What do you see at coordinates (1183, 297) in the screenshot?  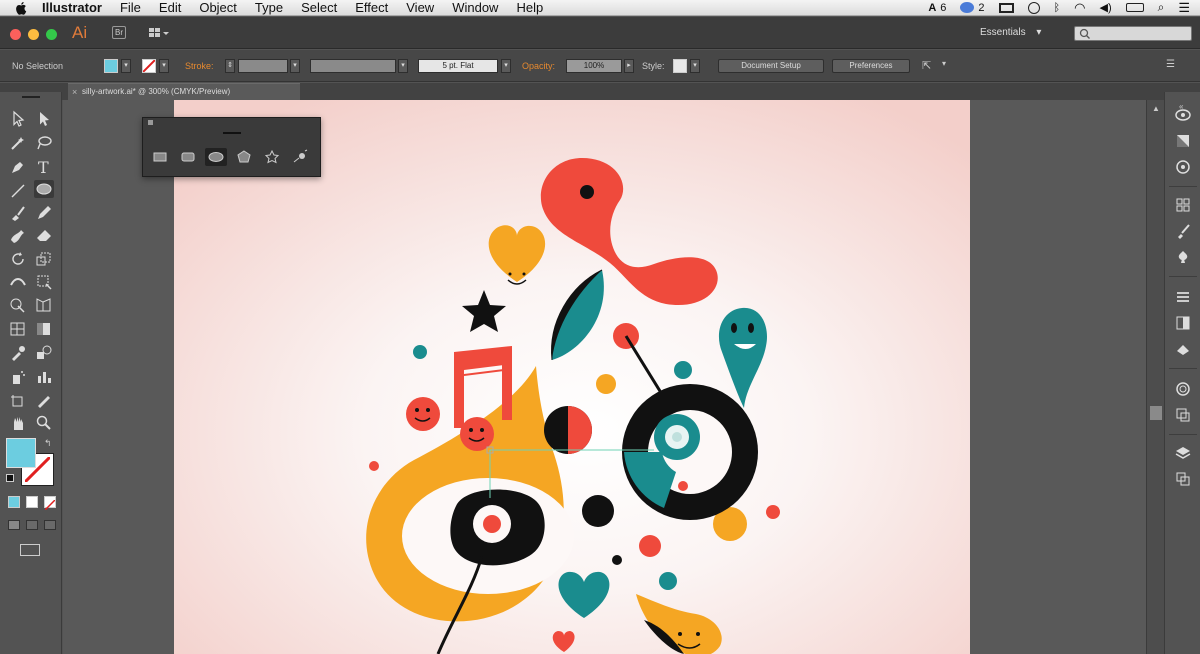 I see `stroke-panel-icon` at bounding box center [1183, 297].